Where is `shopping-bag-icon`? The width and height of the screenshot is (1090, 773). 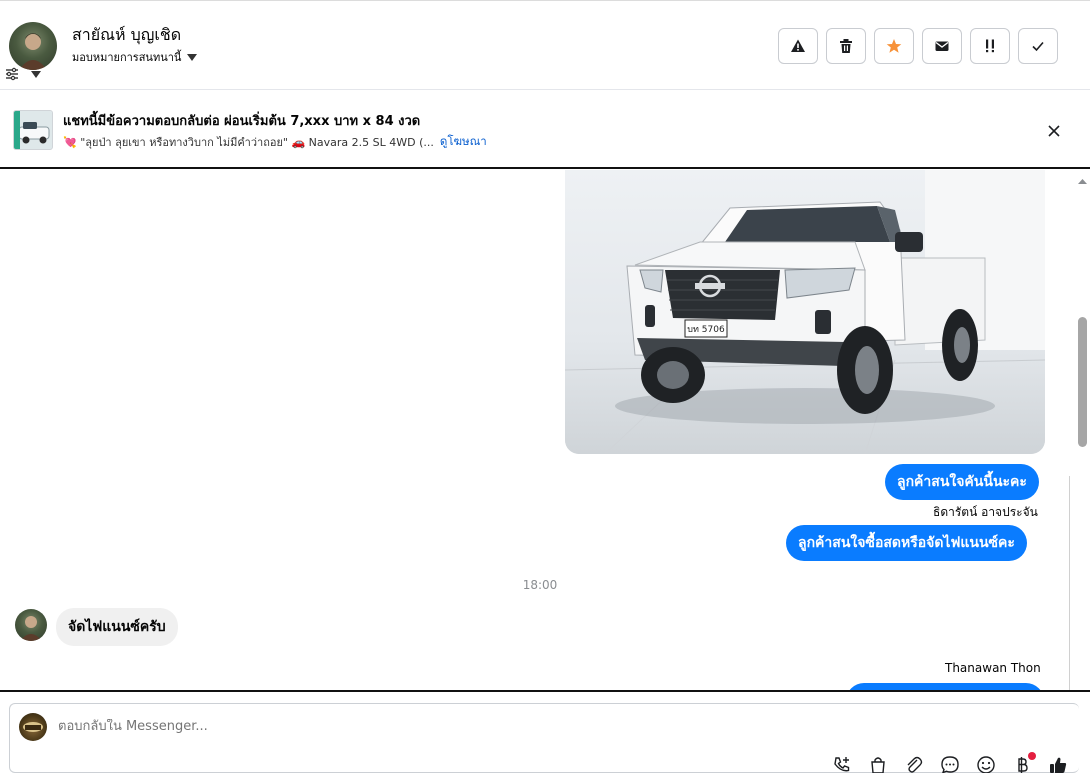
shopping-bag-icon is located at coordinates (878, 765).